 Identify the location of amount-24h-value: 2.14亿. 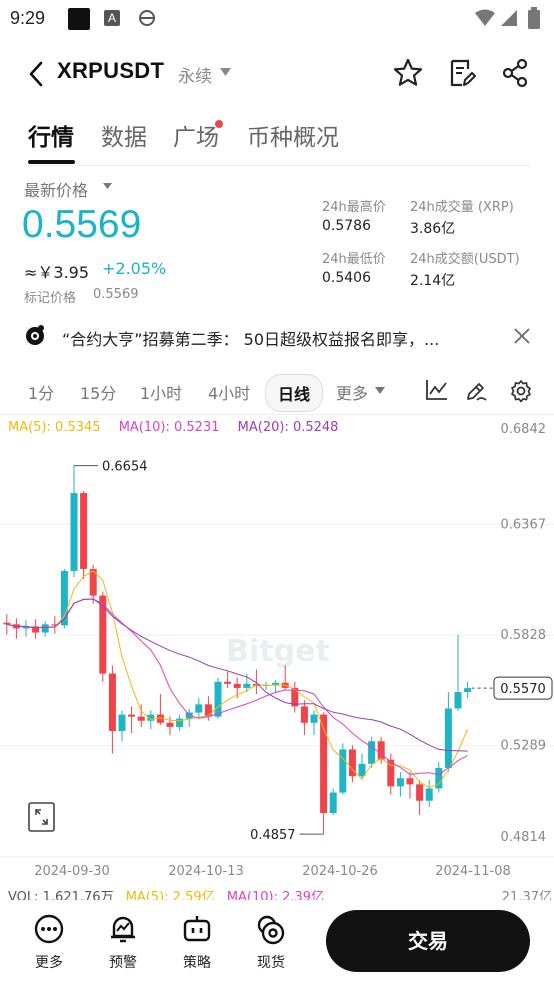
(433, 281).